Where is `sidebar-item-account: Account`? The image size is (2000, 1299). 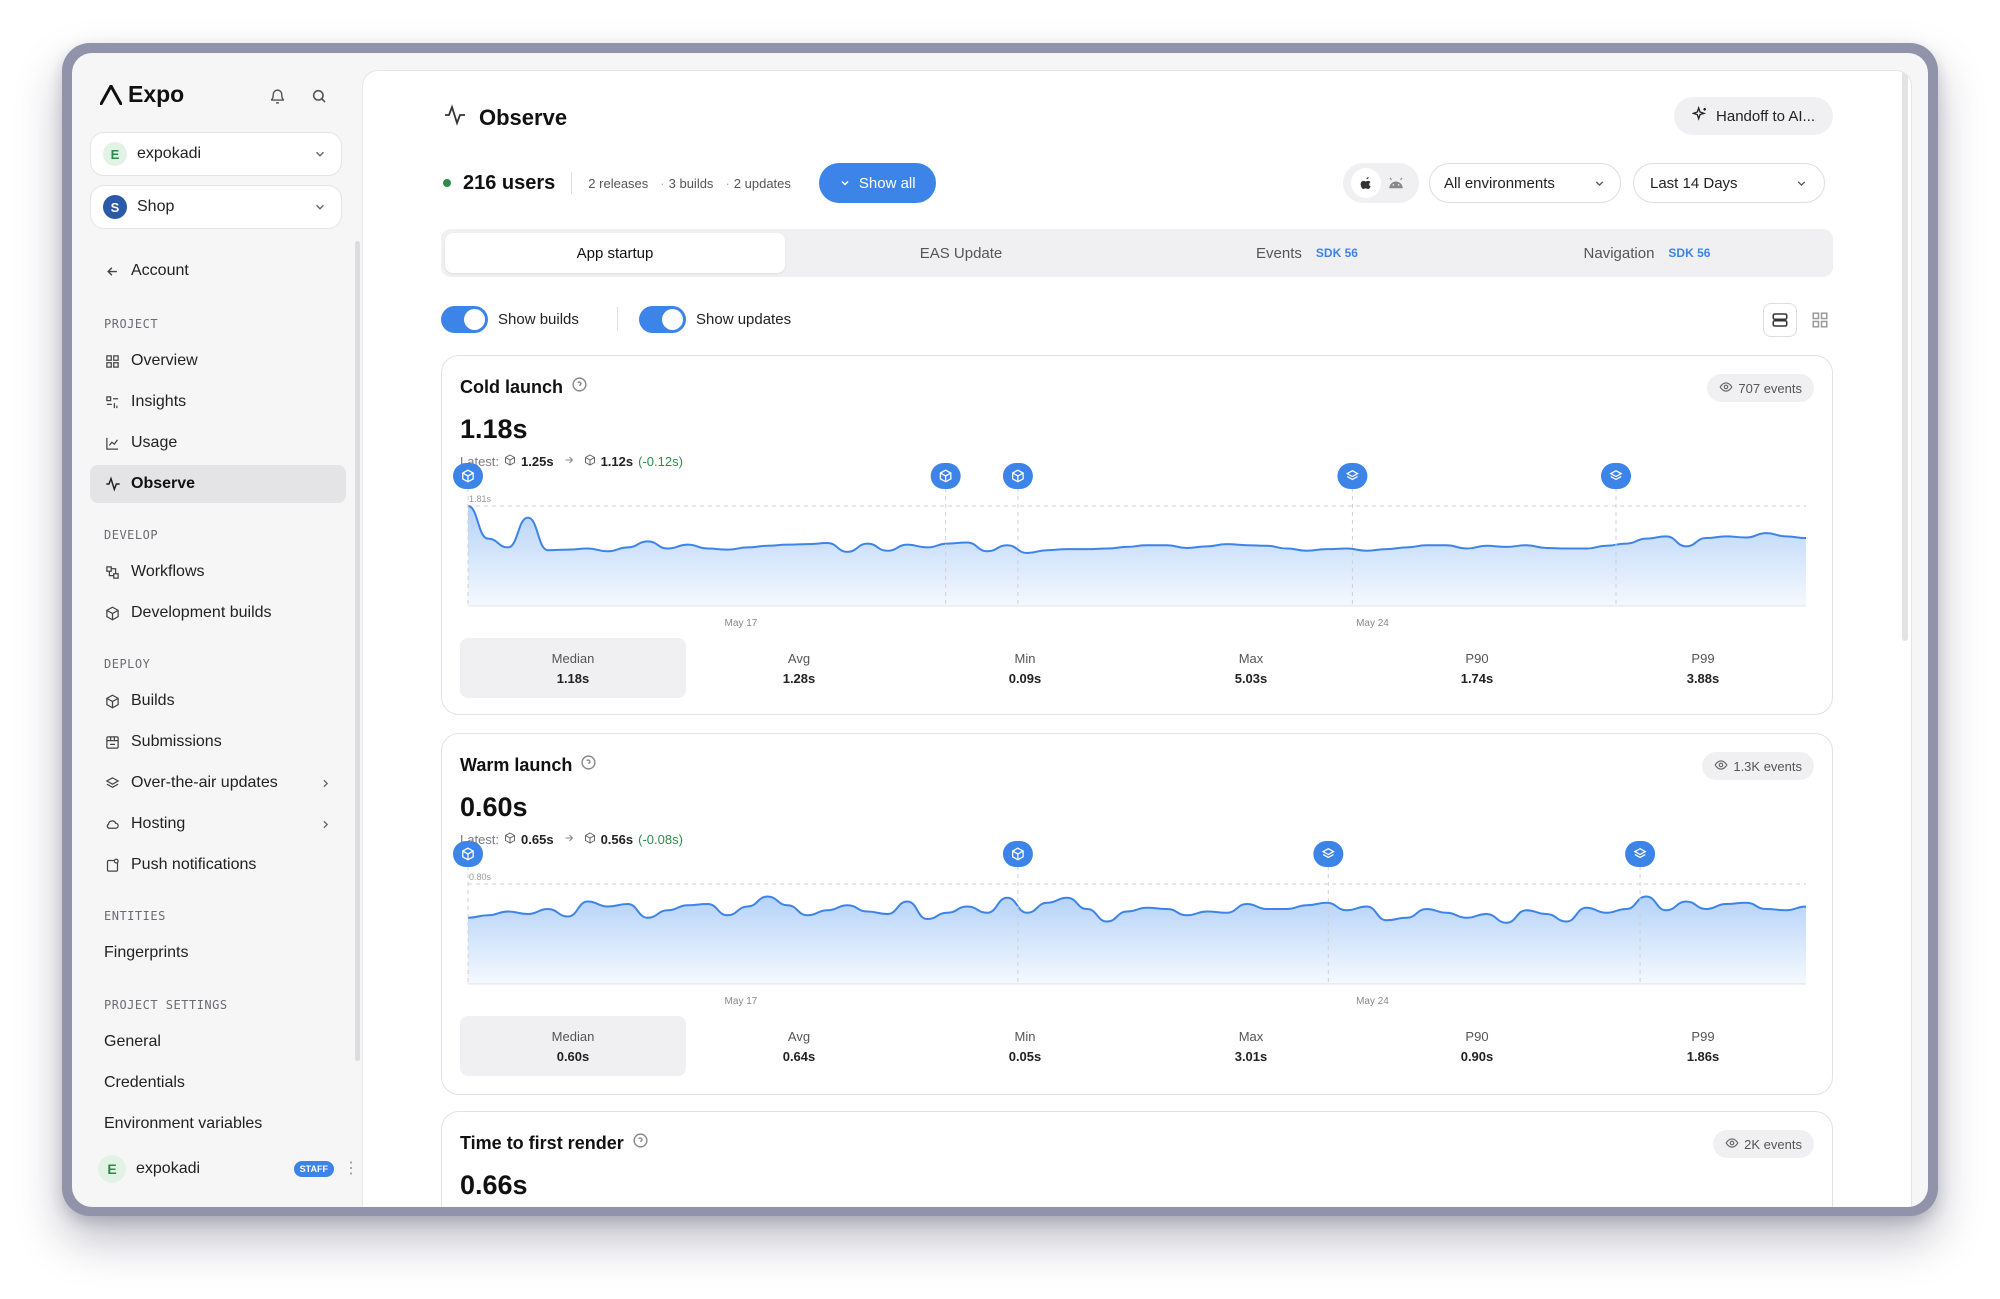
sidebar-item-account: Account is located at coordinates (218, 271).